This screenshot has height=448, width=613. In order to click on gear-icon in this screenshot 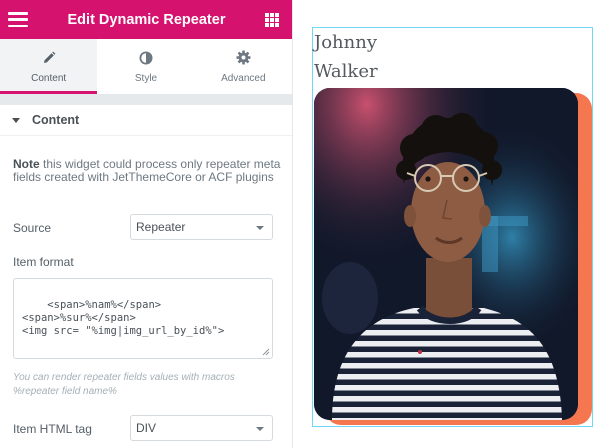, I will do `click(243, 58)`.